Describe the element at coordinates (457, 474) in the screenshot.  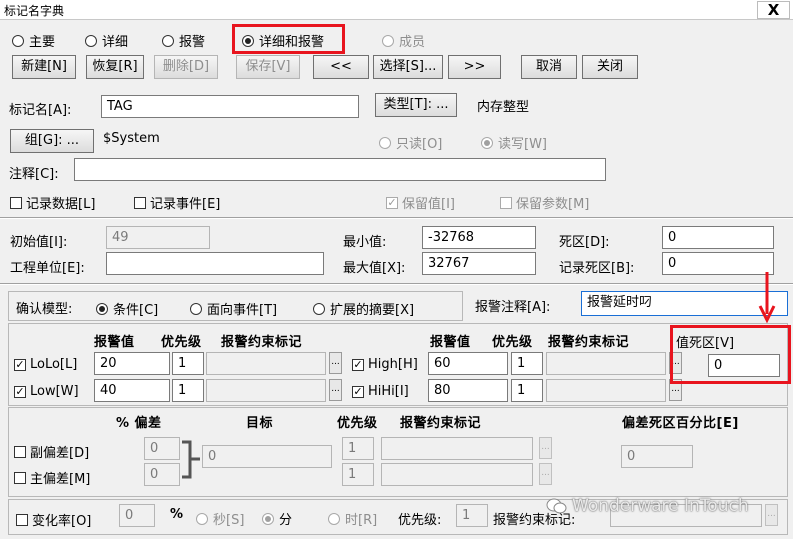
I see `major-dev-inhibitor-input` at that location.